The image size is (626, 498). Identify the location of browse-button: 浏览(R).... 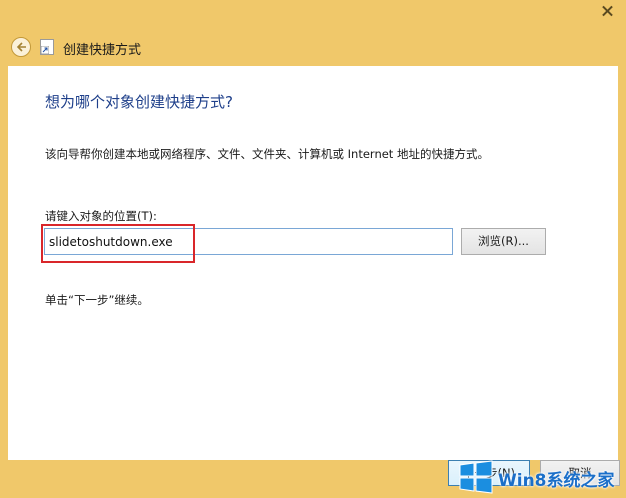
(503, 241).